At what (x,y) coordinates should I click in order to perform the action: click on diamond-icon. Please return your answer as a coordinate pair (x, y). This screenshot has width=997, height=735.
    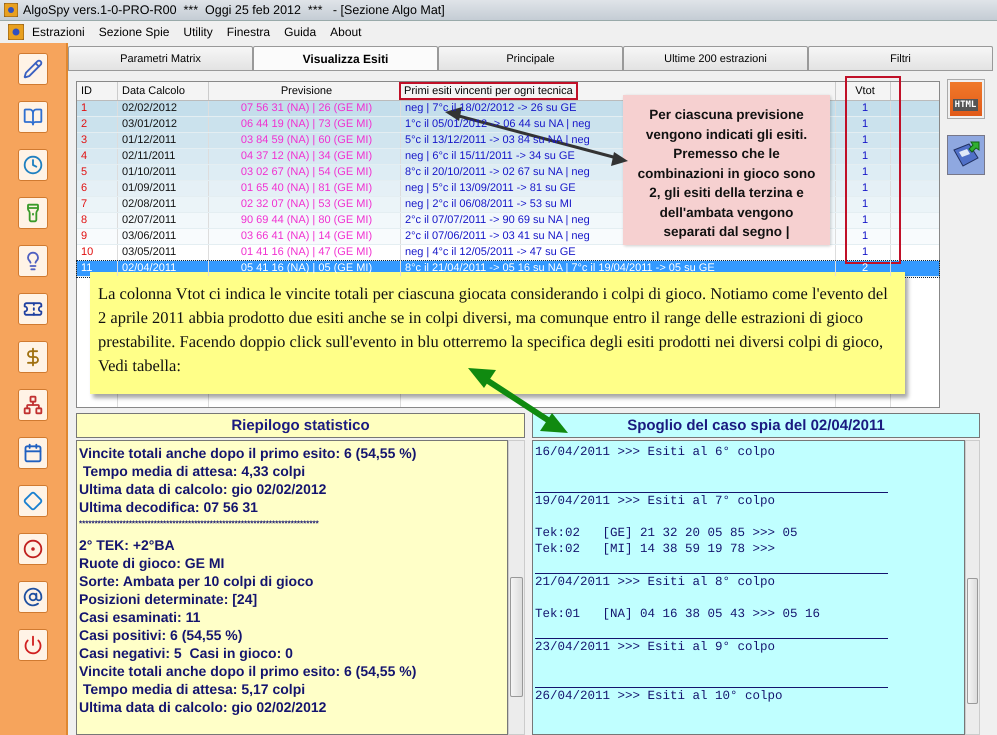
    Looking at the image, I should click on (33, 501).